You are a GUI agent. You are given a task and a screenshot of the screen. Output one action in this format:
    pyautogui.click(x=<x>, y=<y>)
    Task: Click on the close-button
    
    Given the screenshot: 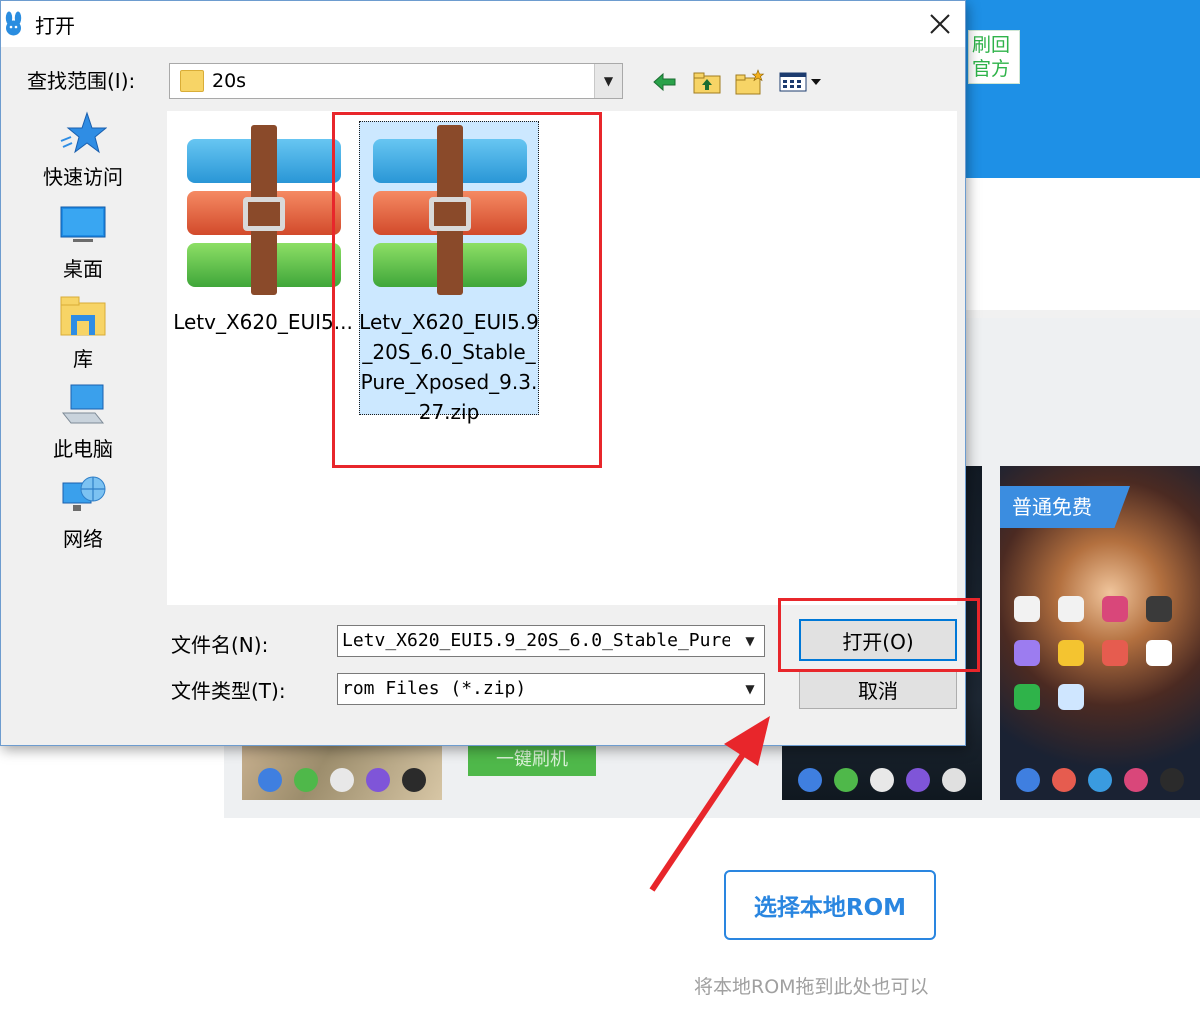 What is the action you would take?
    pyautogui.click(x=940, y=24)
    